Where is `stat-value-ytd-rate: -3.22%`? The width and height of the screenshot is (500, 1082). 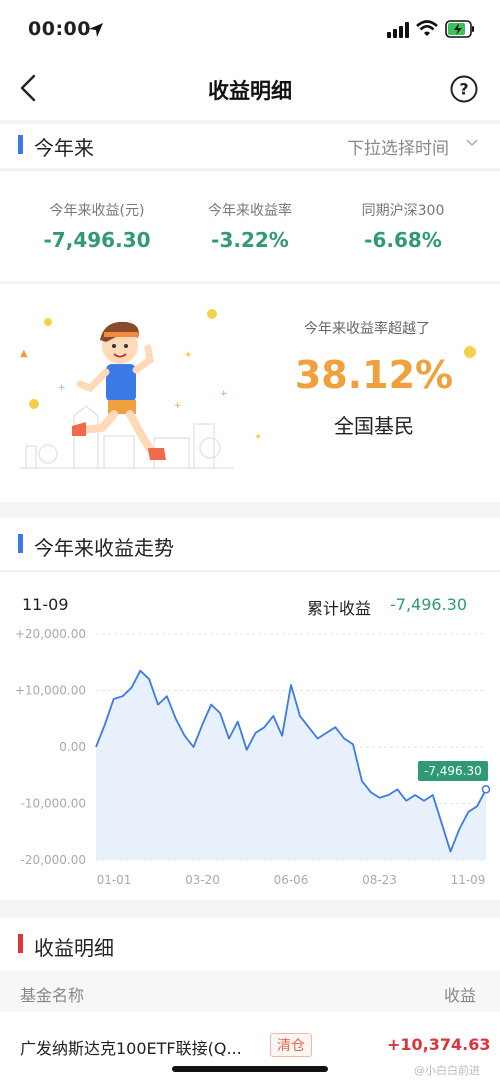 stat-value-ytd-rate: -3.22% is located at coordinates (250, 240).